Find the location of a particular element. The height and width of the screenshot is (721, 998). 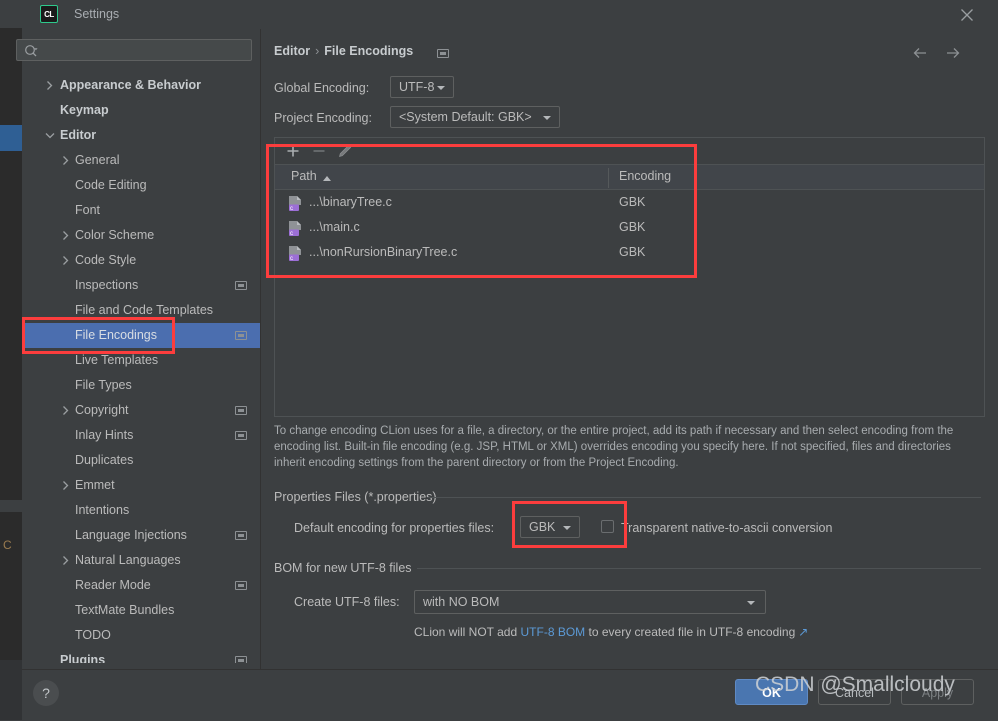

search-box is located at coordinates (134, 50).